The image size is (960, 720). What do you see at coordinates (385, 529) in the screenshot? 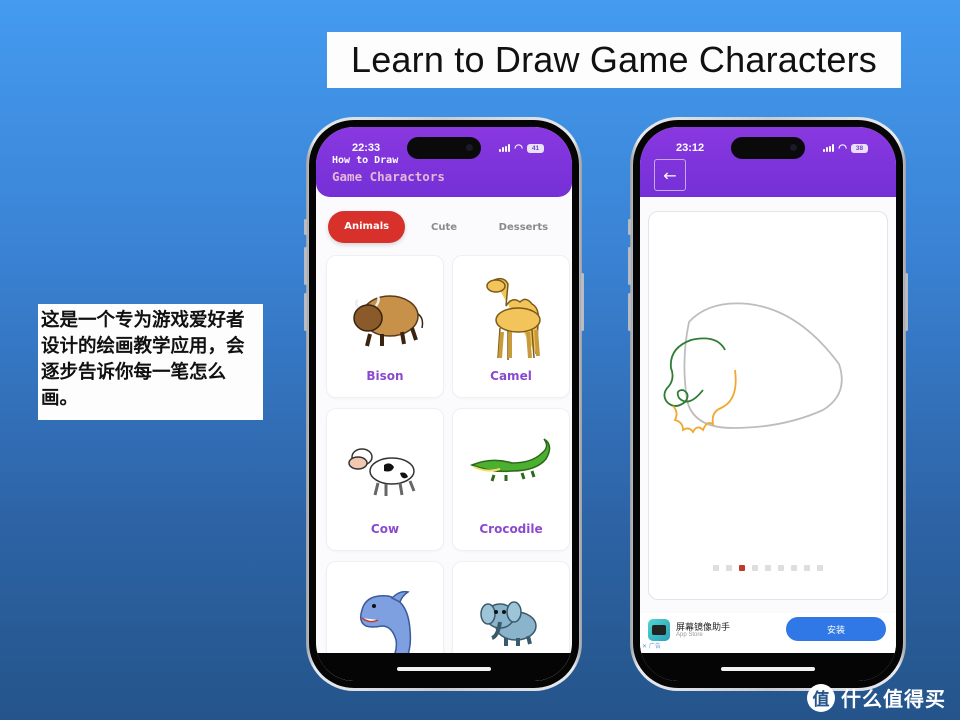
I see `card-label: Cow` at bounding box center [385, 529].